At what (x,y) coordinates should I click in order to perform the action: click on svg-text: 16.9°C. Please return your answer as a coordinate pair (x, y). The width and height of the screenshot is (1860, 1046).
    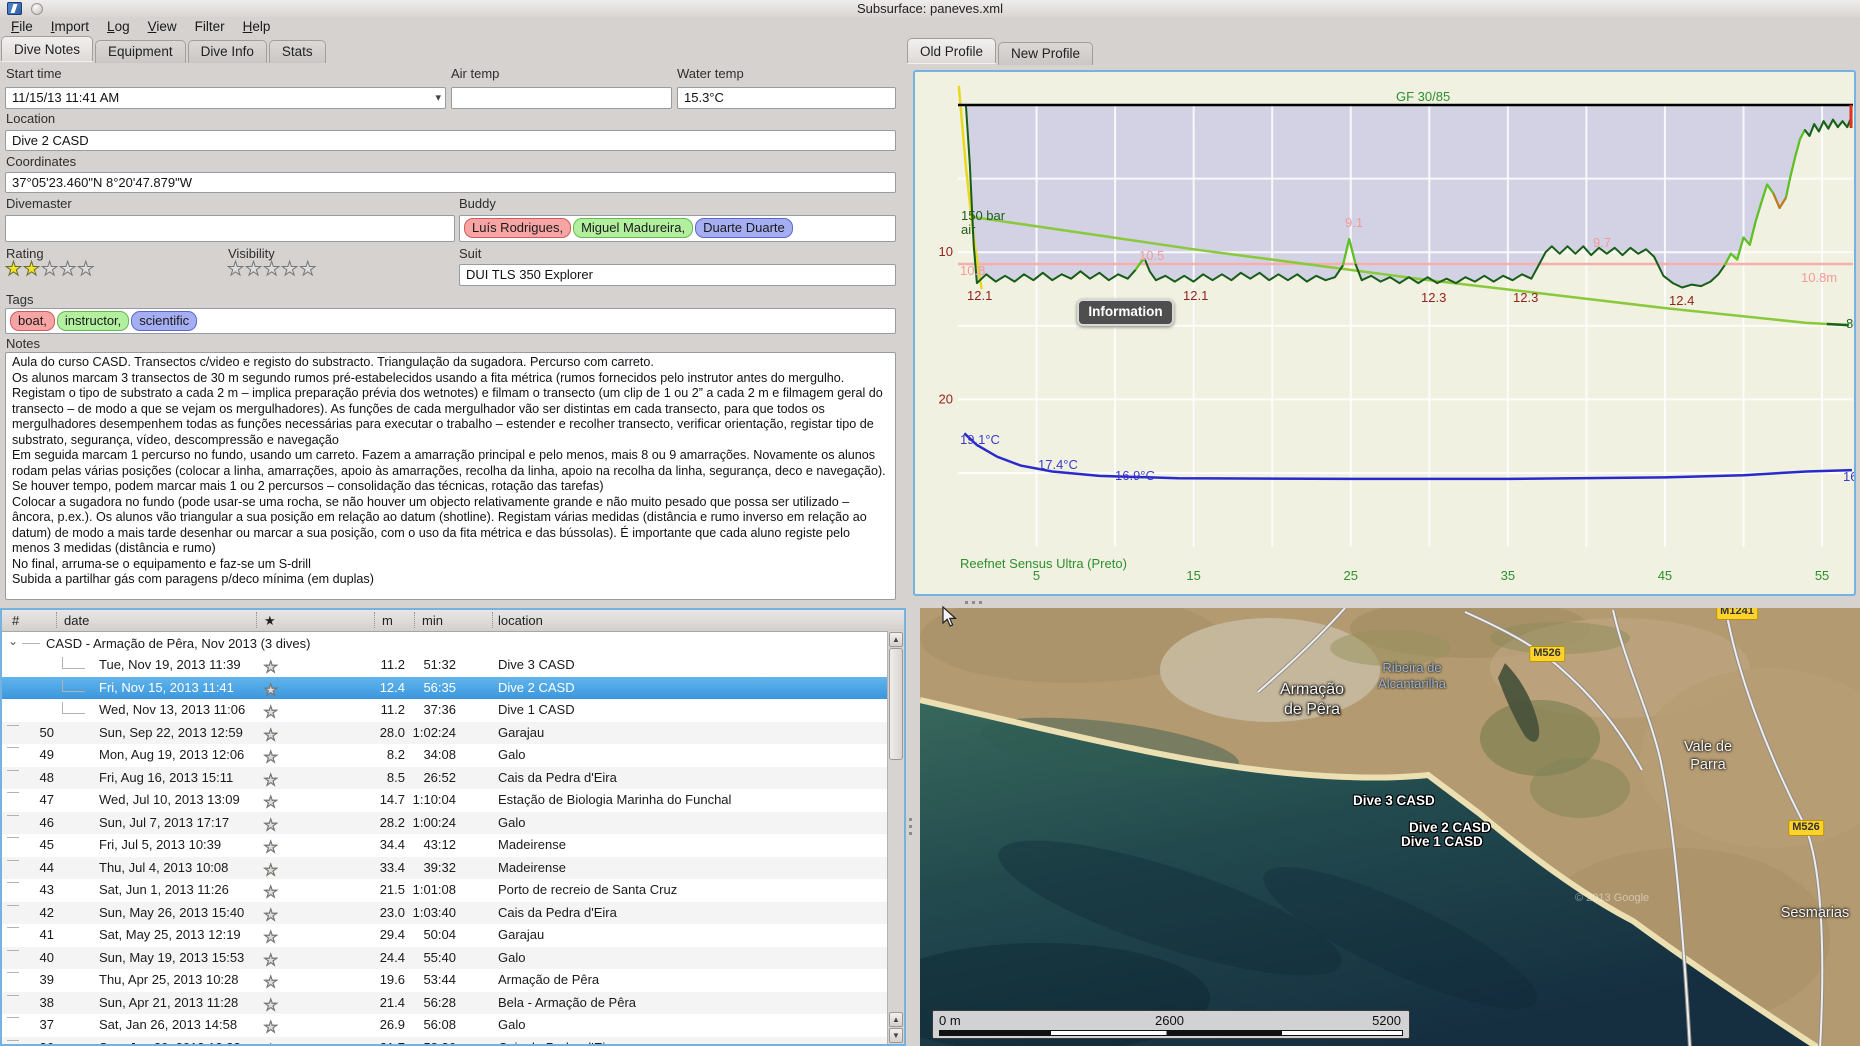
    Looking at the image, I should click on (1135, 475).